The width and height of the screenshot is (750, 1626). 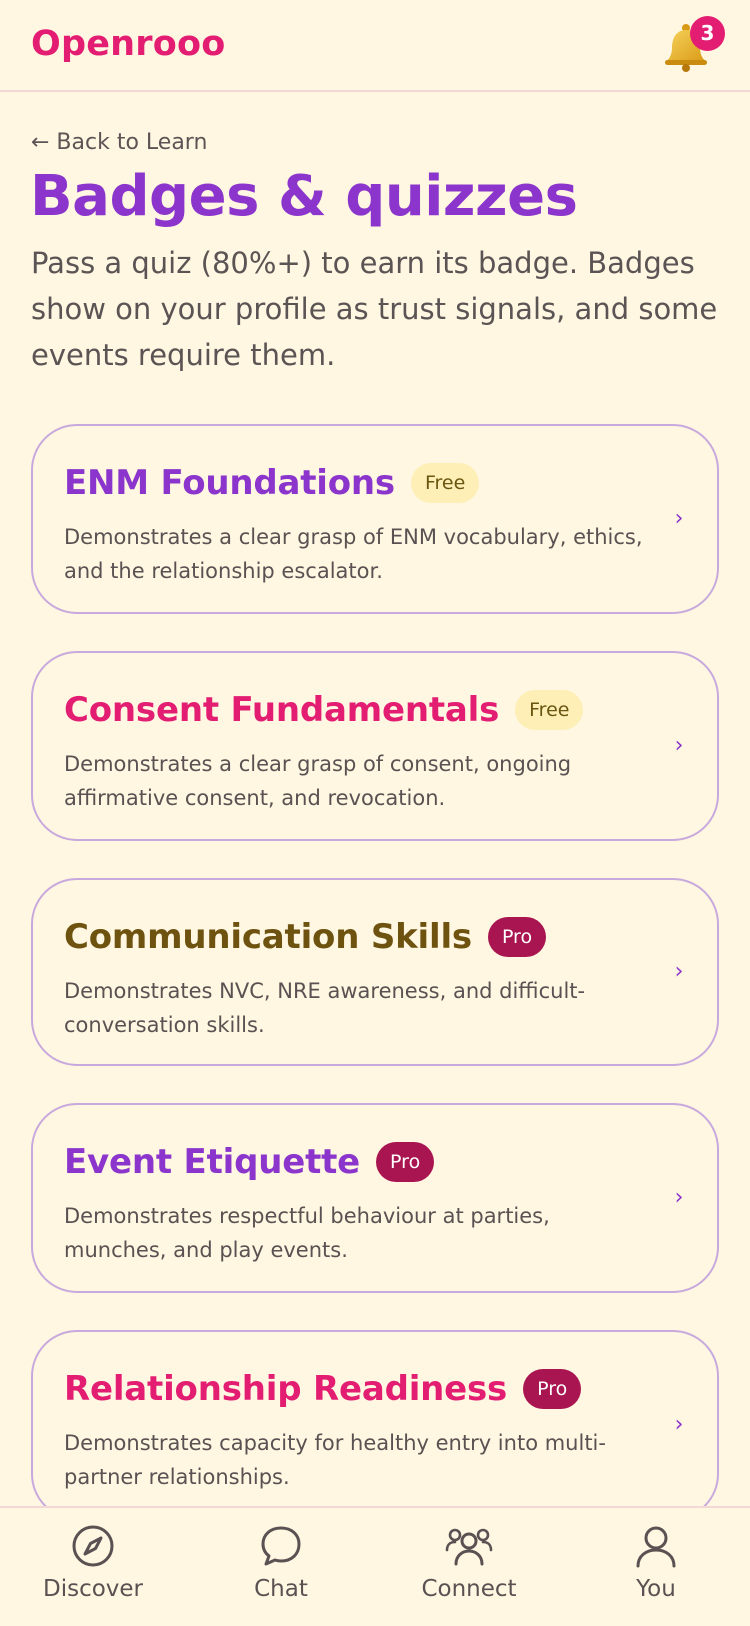 What do you see at coordinates (469, 1547) in the screenshot?
I see `people-icon` at bounding box center [469, 1547].